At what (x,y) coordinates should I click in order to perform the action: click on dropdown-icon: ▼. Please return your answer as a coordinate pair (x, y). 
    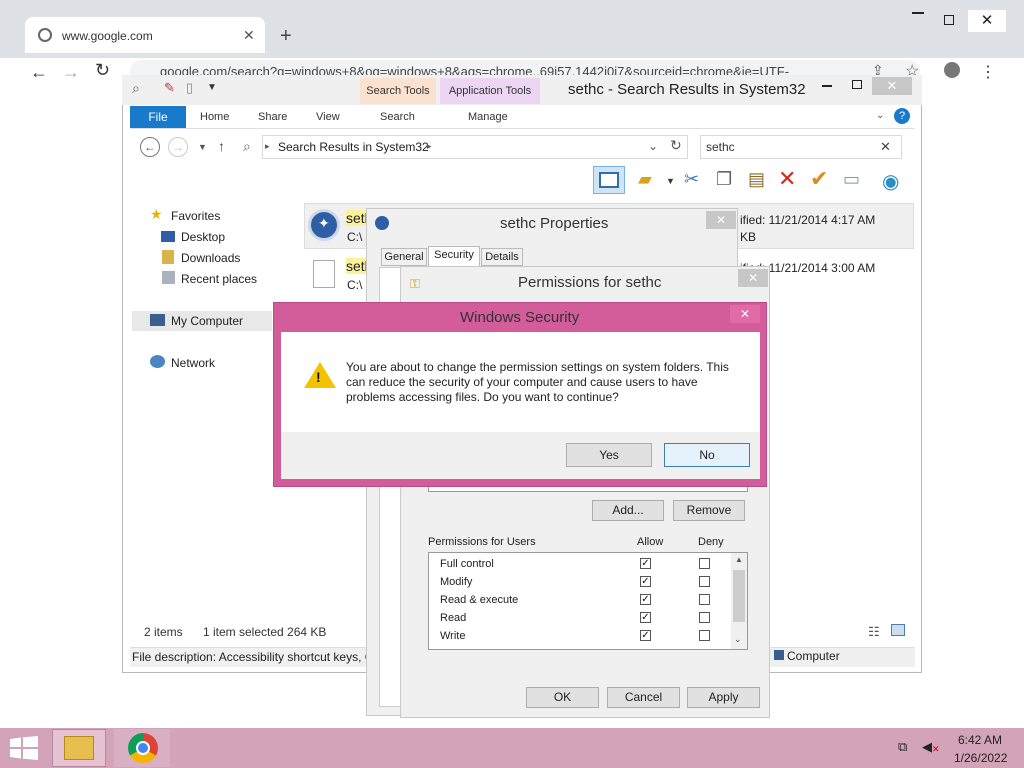
    Looking at the image, I should click on (670, 181).